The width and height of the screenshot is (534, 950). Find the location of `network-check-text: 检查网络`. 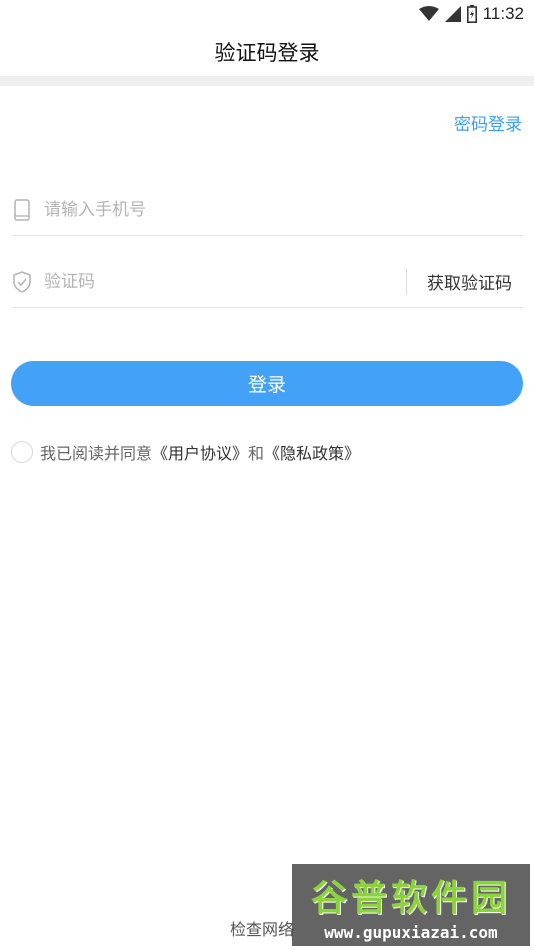

network-check-text: 检查网络 is located at coordinates (262, 929).